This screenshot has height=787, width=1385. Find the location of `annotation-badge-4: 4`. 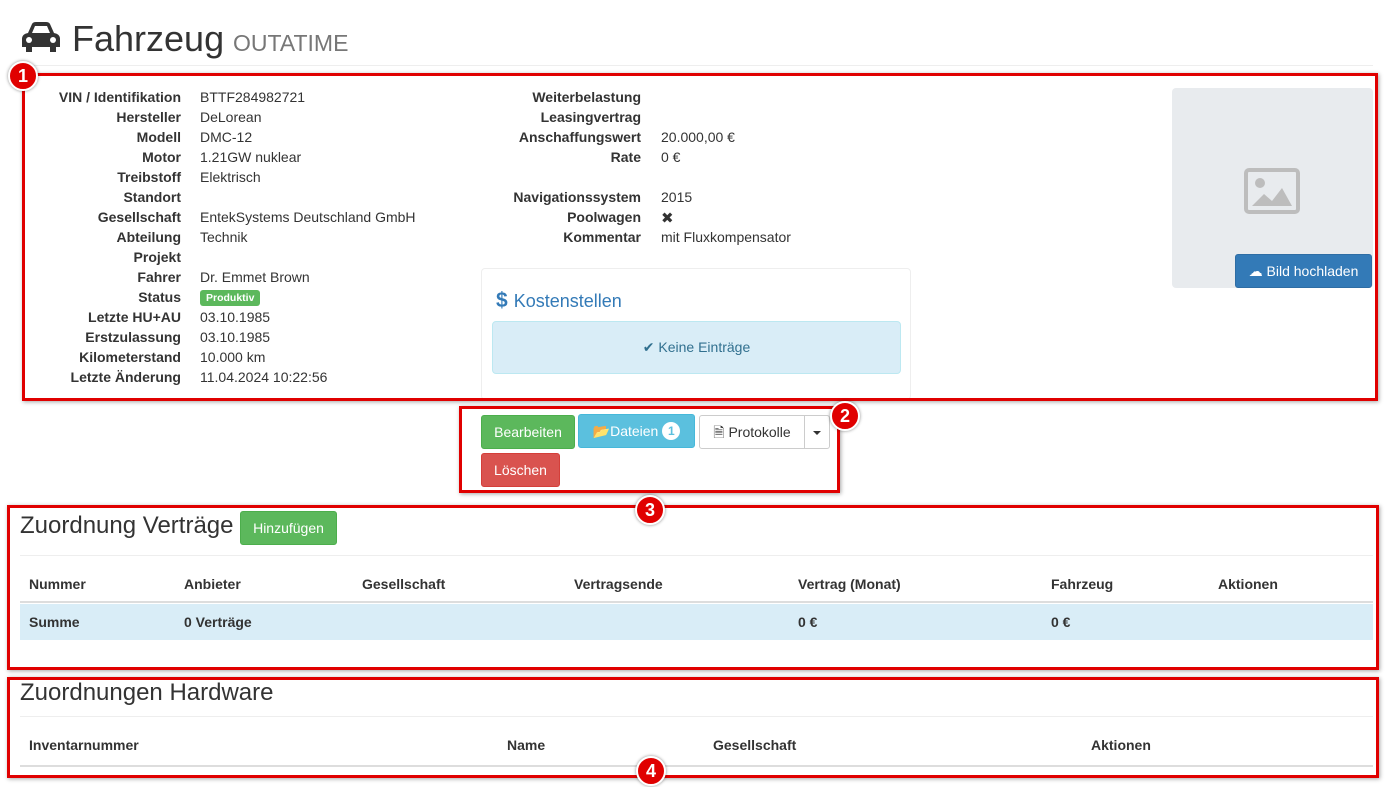

annotation-badge-4: 4 is located at coordinates (651, 771).